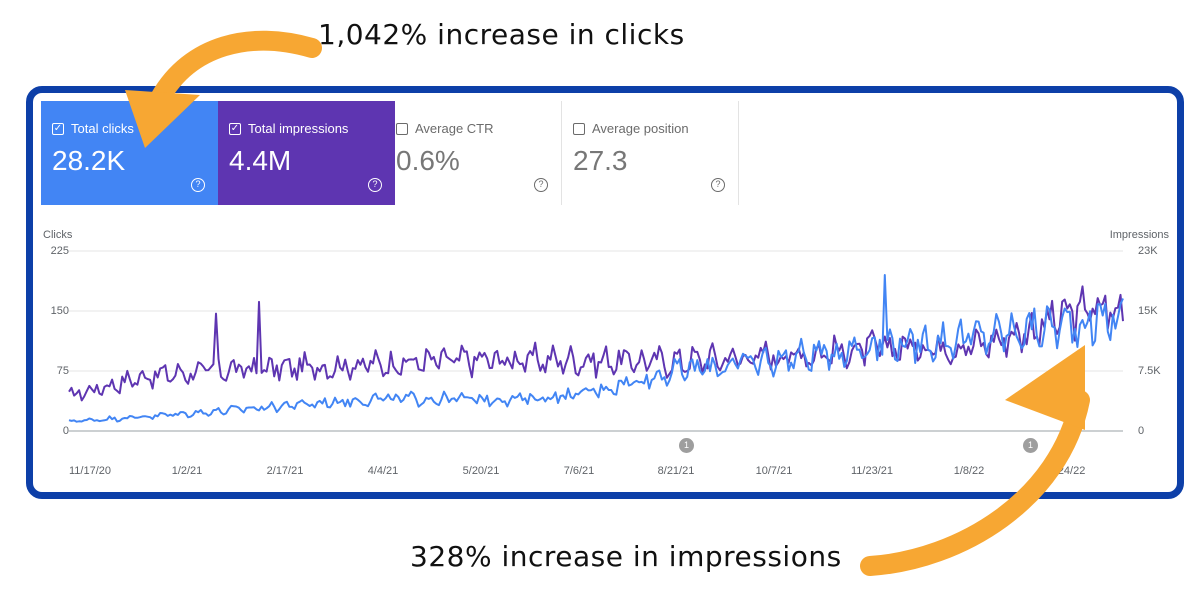 The height and width of the screenshot is (600, 1200). I want to click on x-tick: 1/2/21, so click(187, 471).